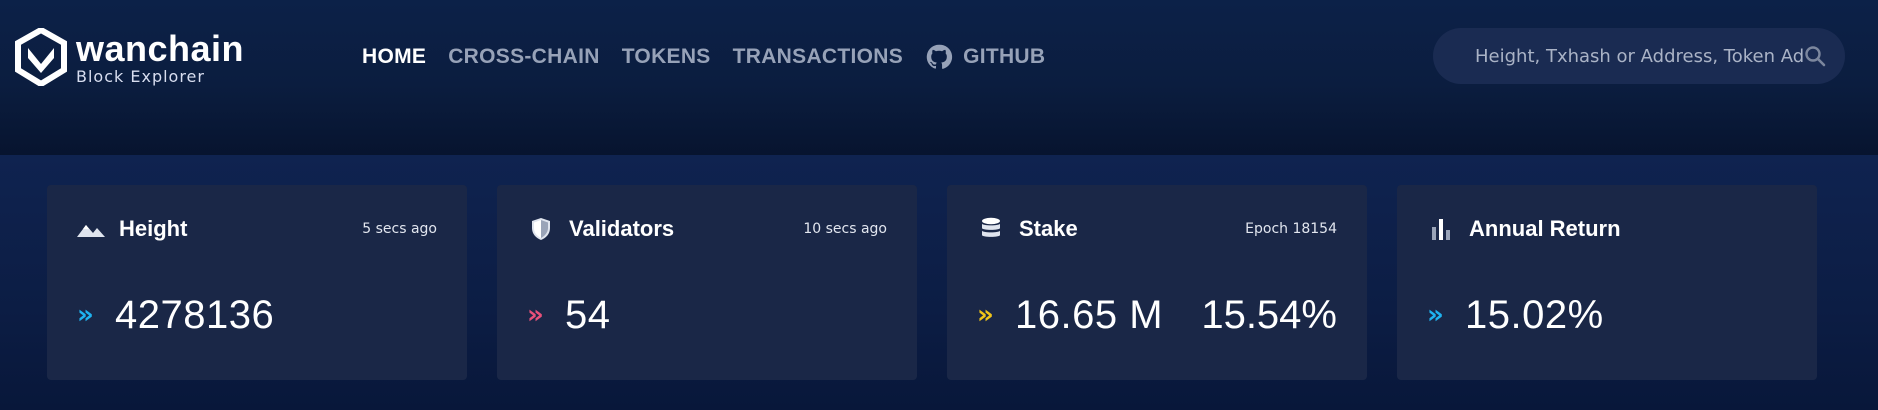  What do you see at coordinates (541, 229) in the screenshot?
I see `shield-icon` at bounding box center [541, 229].